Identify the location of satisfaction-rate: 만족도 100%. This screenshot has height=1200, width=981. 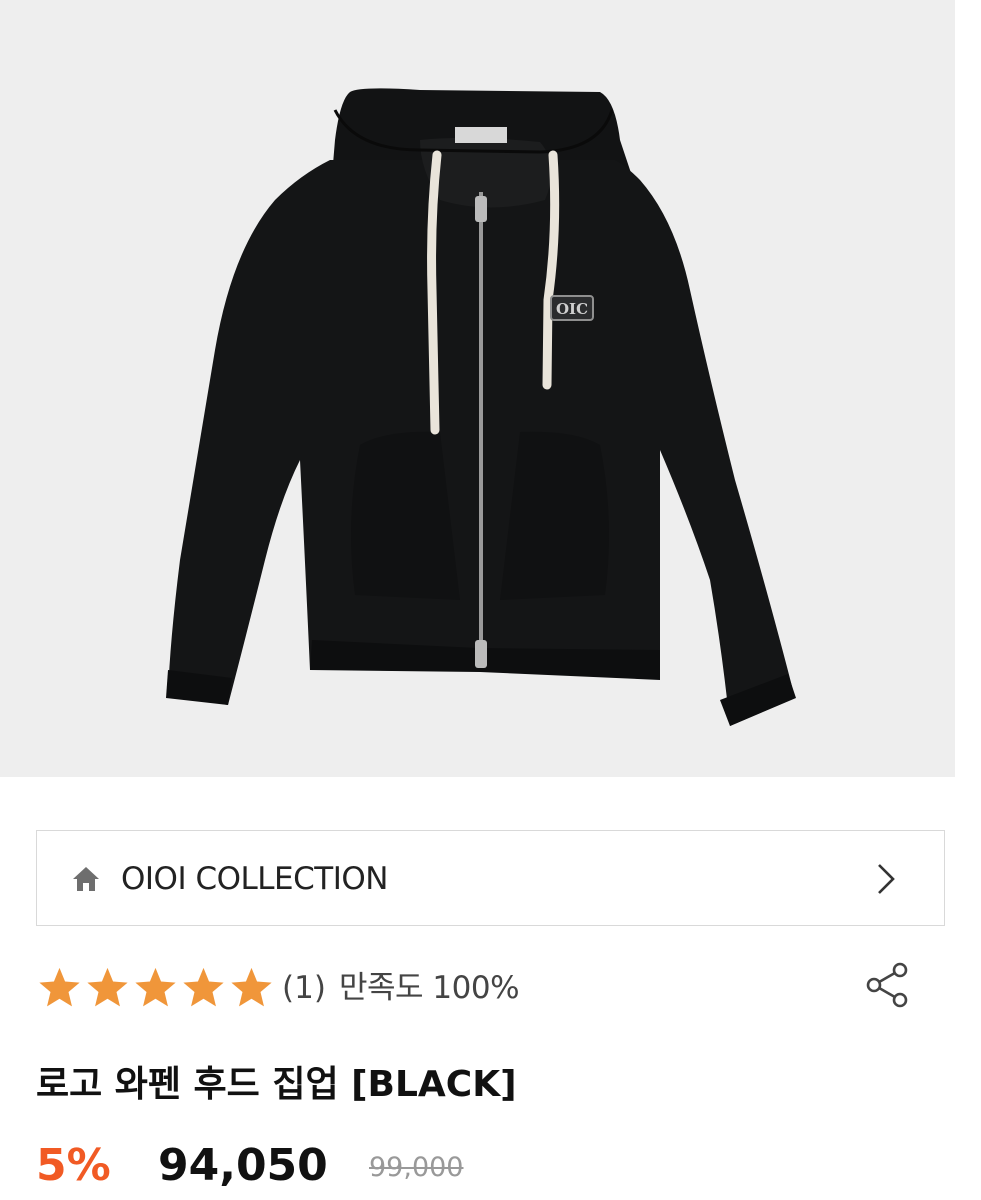
(429, 988).